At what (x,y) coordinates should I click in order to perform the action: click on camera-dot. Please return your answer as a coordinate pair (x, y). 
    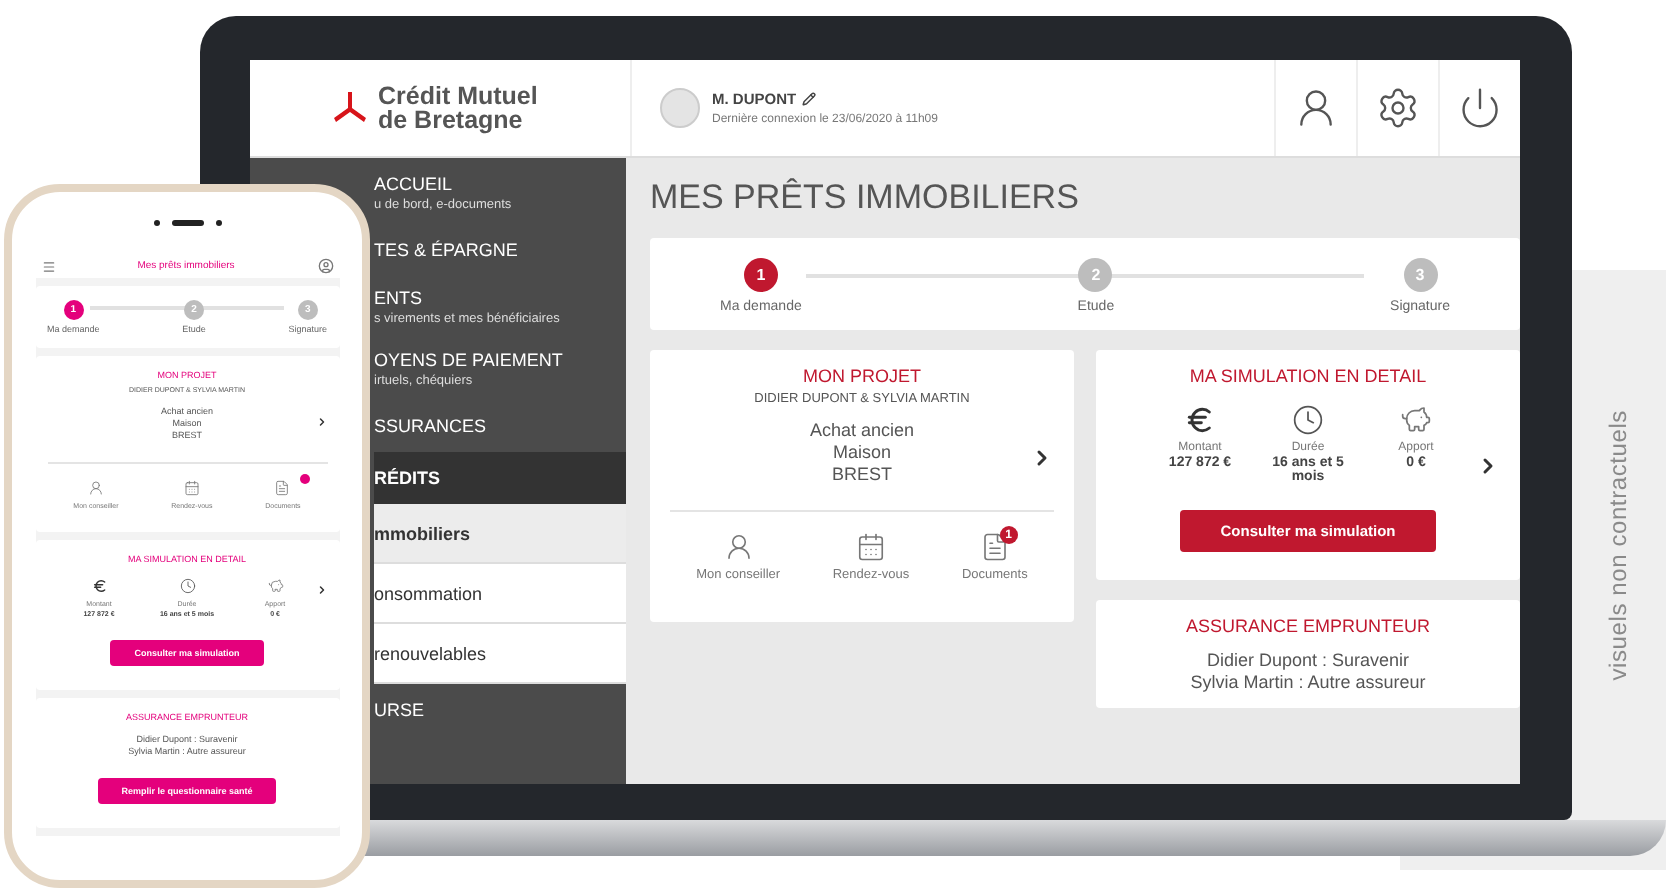
    Looking at the image, I should click on (156, 223).